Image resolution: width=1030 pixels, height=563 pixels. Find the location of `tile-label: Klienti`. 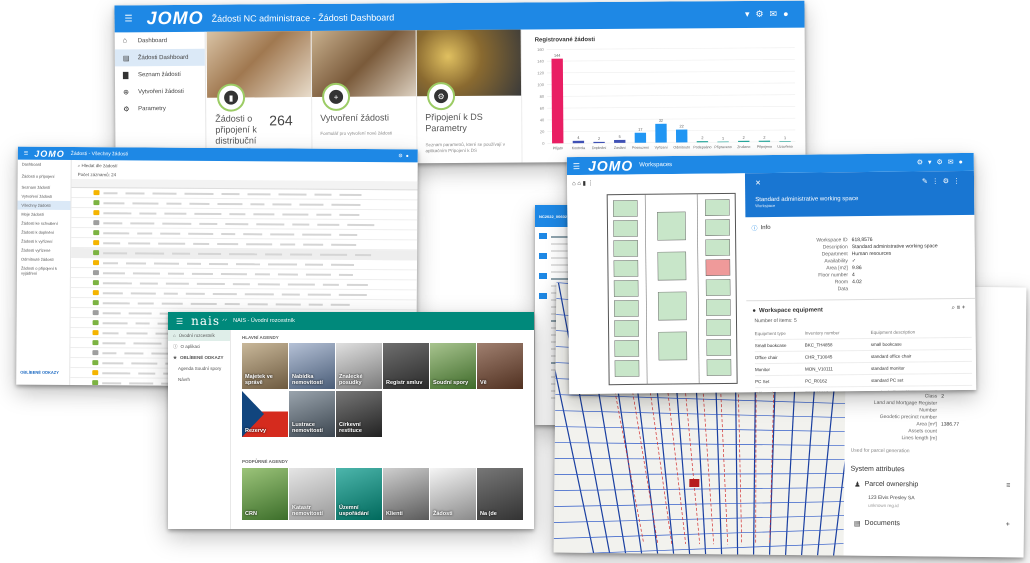

tile-label: Klienti is located at coordinates (394, 514).